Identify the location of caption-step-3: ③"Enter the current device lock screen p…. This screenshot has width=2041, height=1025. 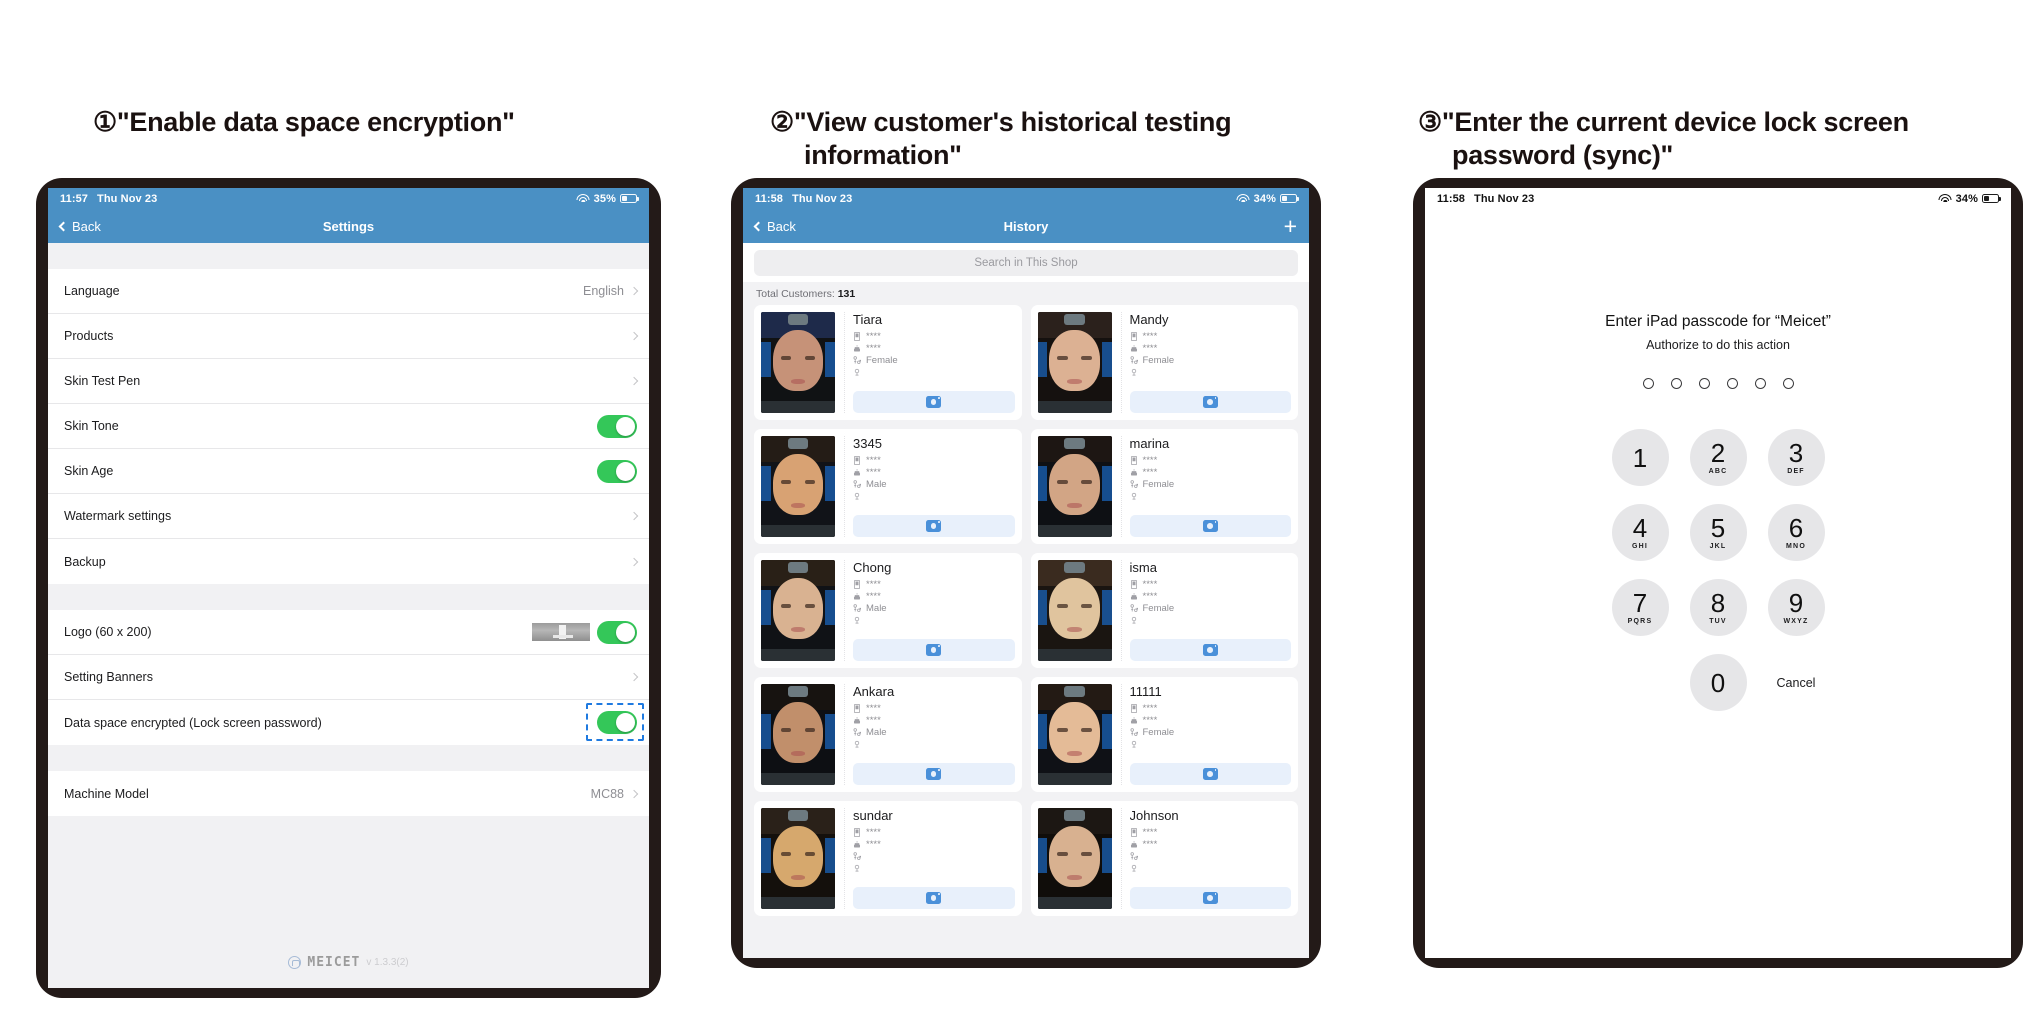
(1723, 139).